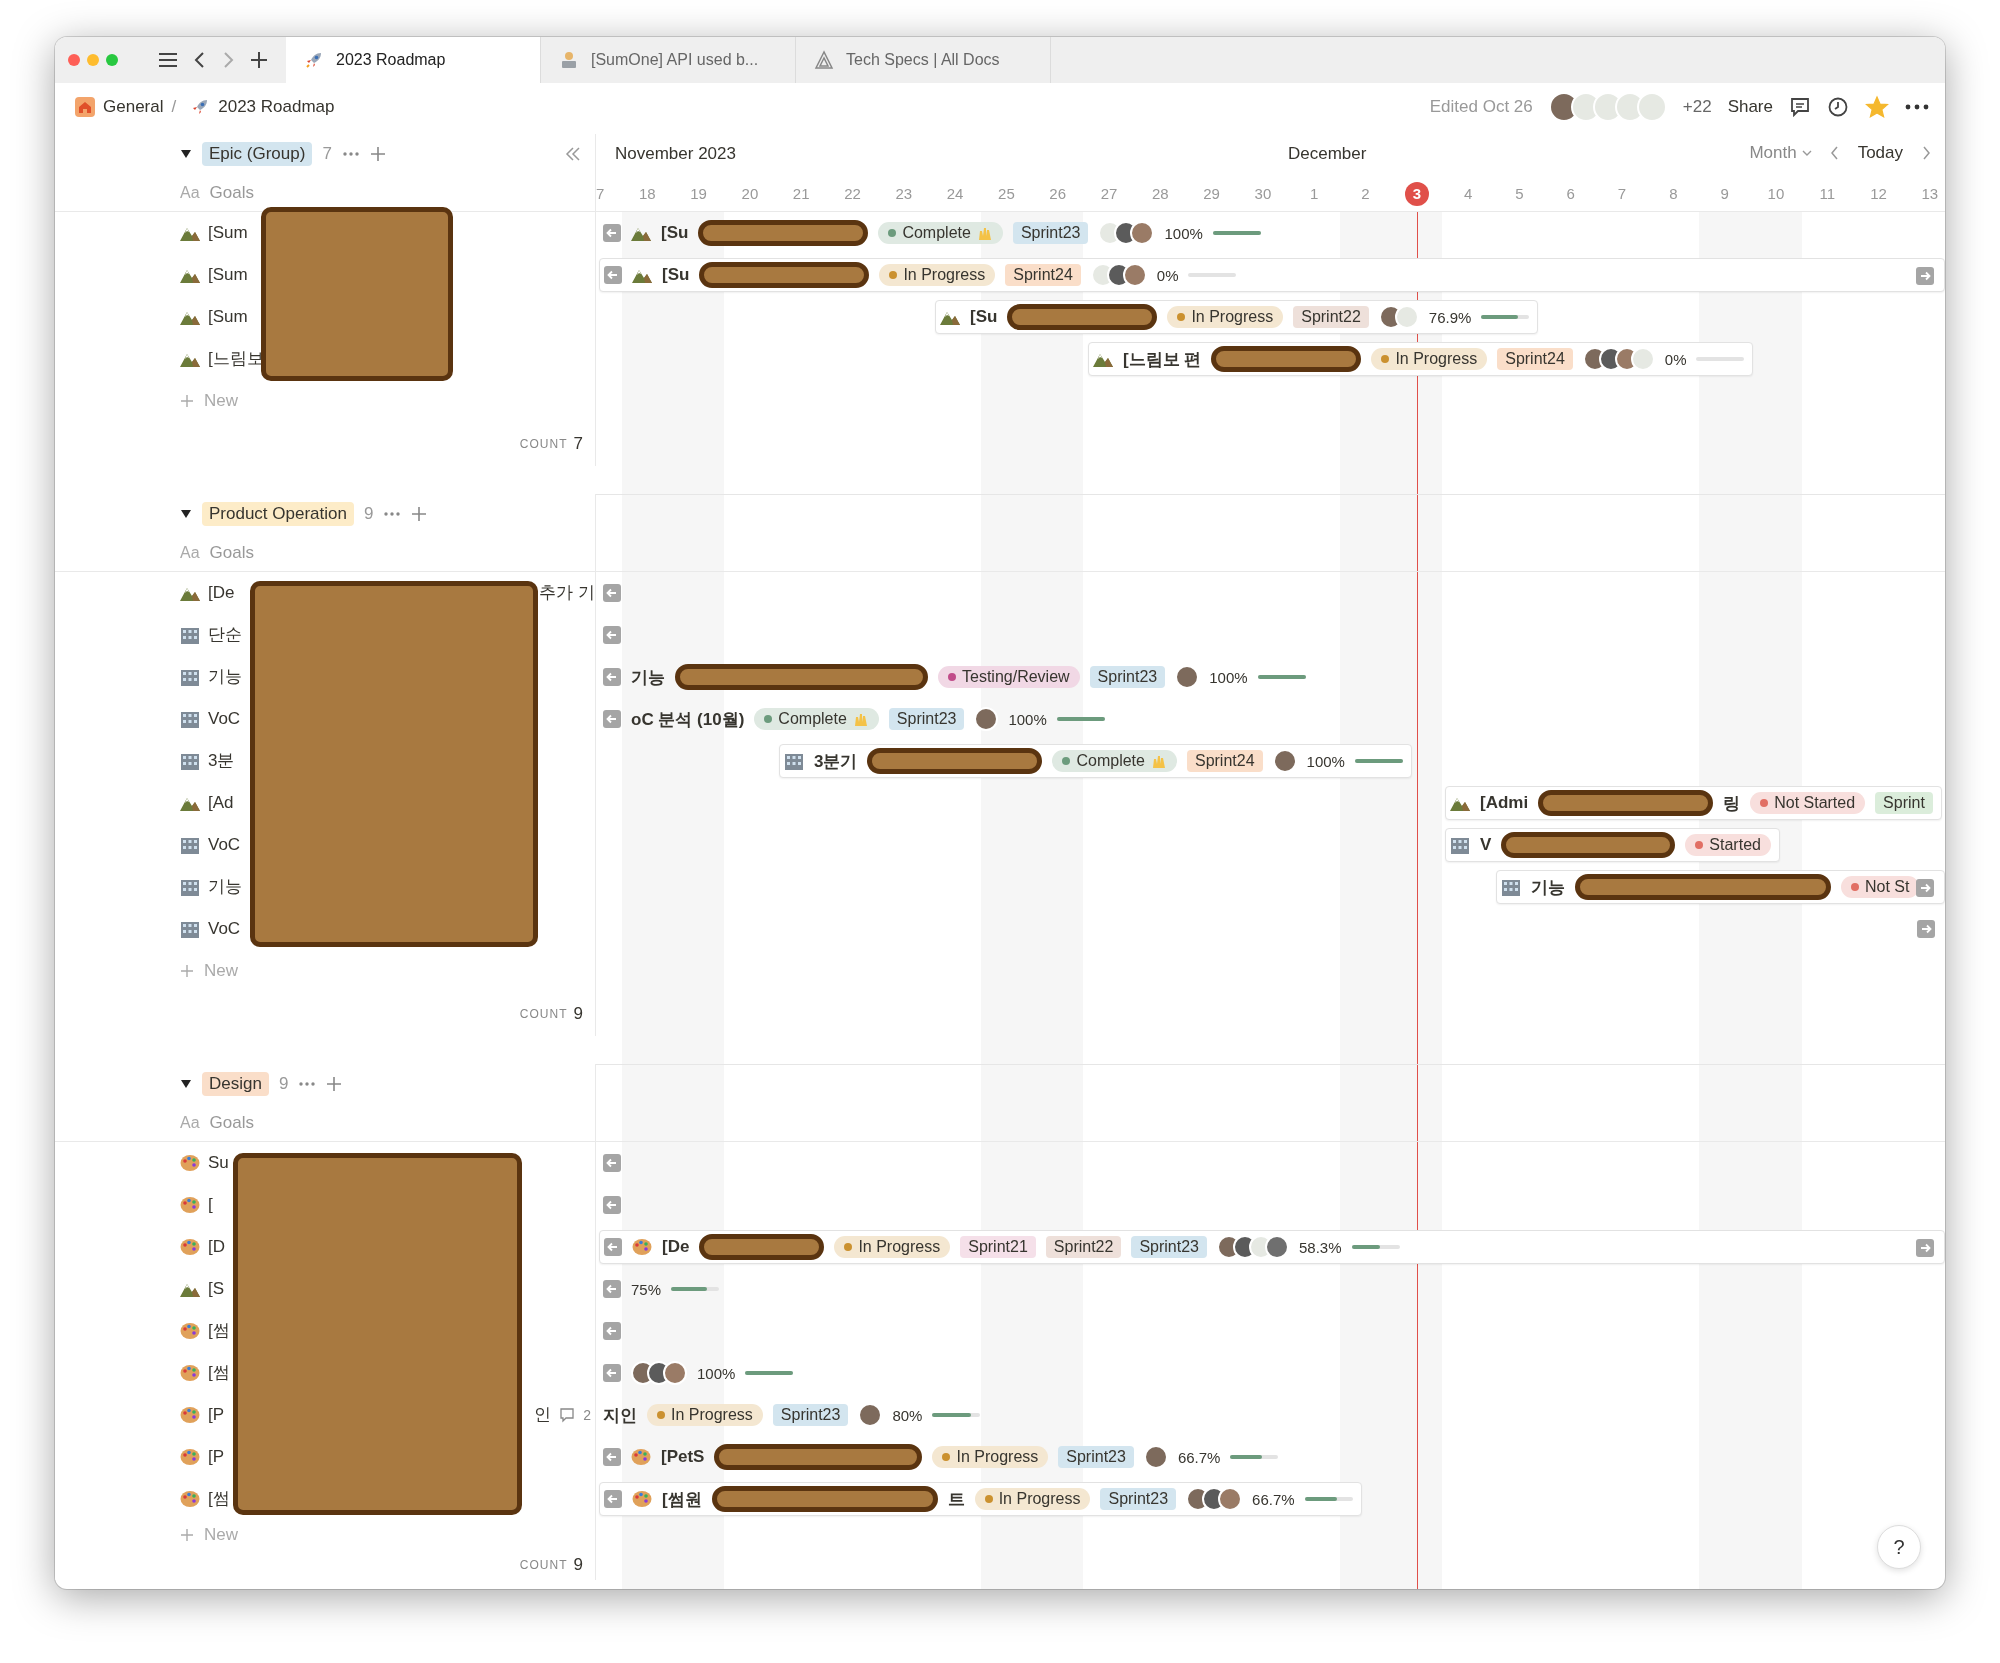  What do you see at coordinates (210, 1204) in the screenshot?
I see `goal-title: [` at bounding box center [210, 1204].